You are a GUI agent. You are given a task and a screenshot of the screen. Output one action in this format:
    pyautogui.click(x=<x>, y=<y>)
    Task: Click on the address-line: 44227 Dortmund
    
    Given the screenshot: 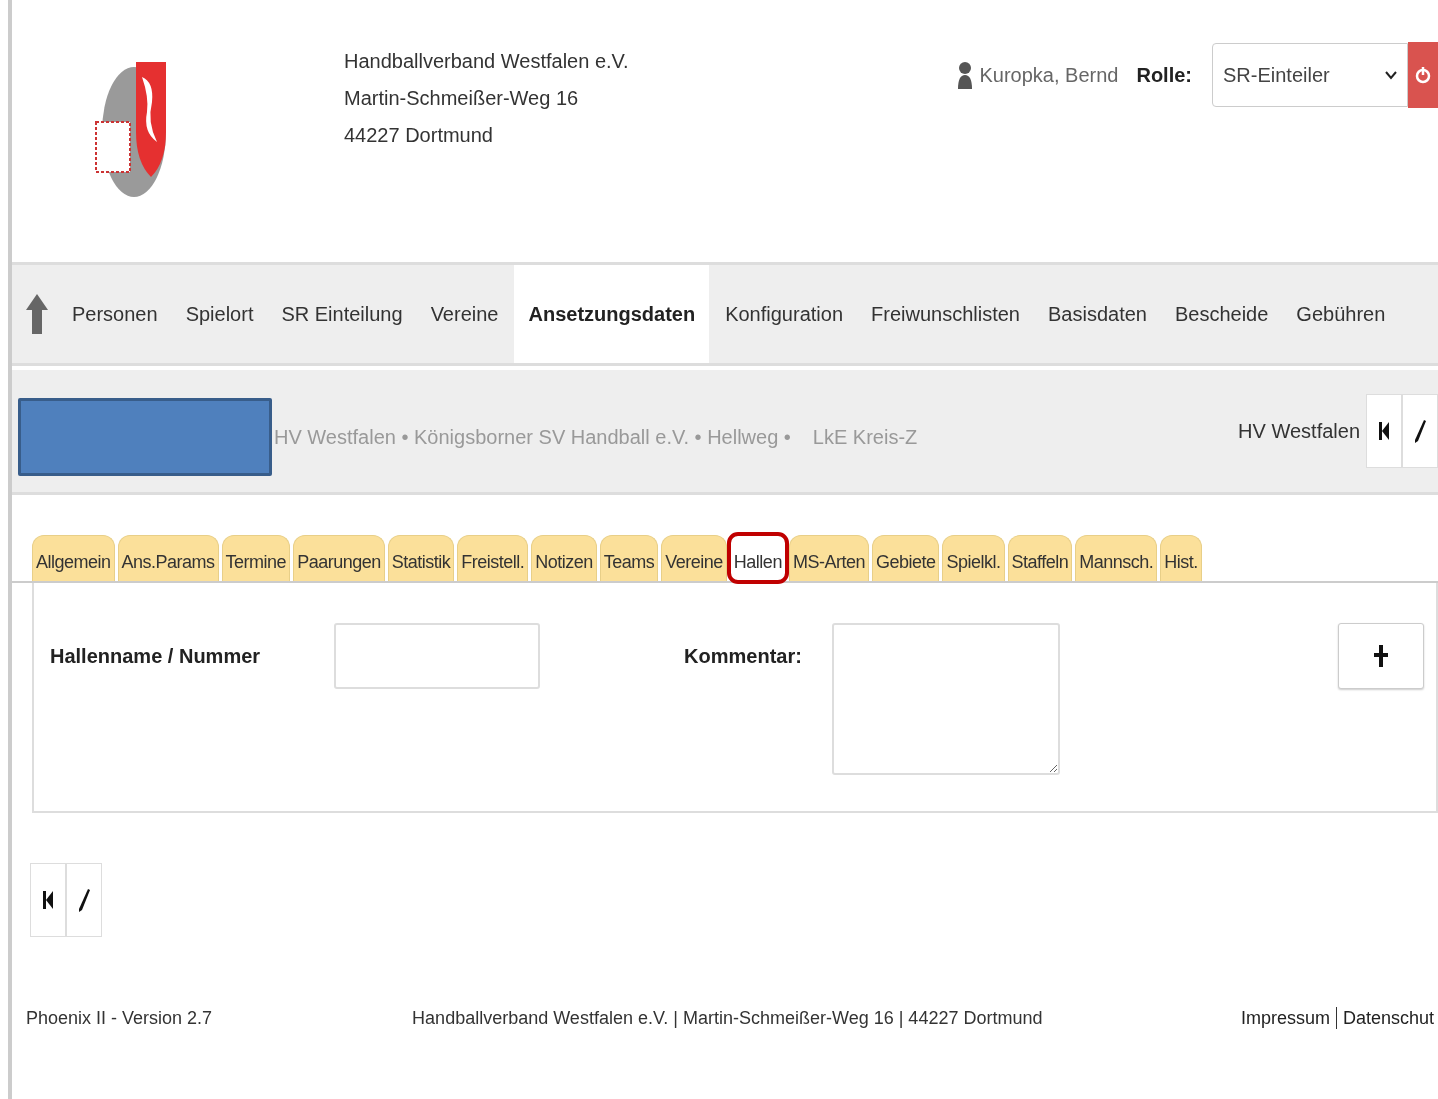 What is the action you would take?
    pyautogui.click(x=419, y=135)
    